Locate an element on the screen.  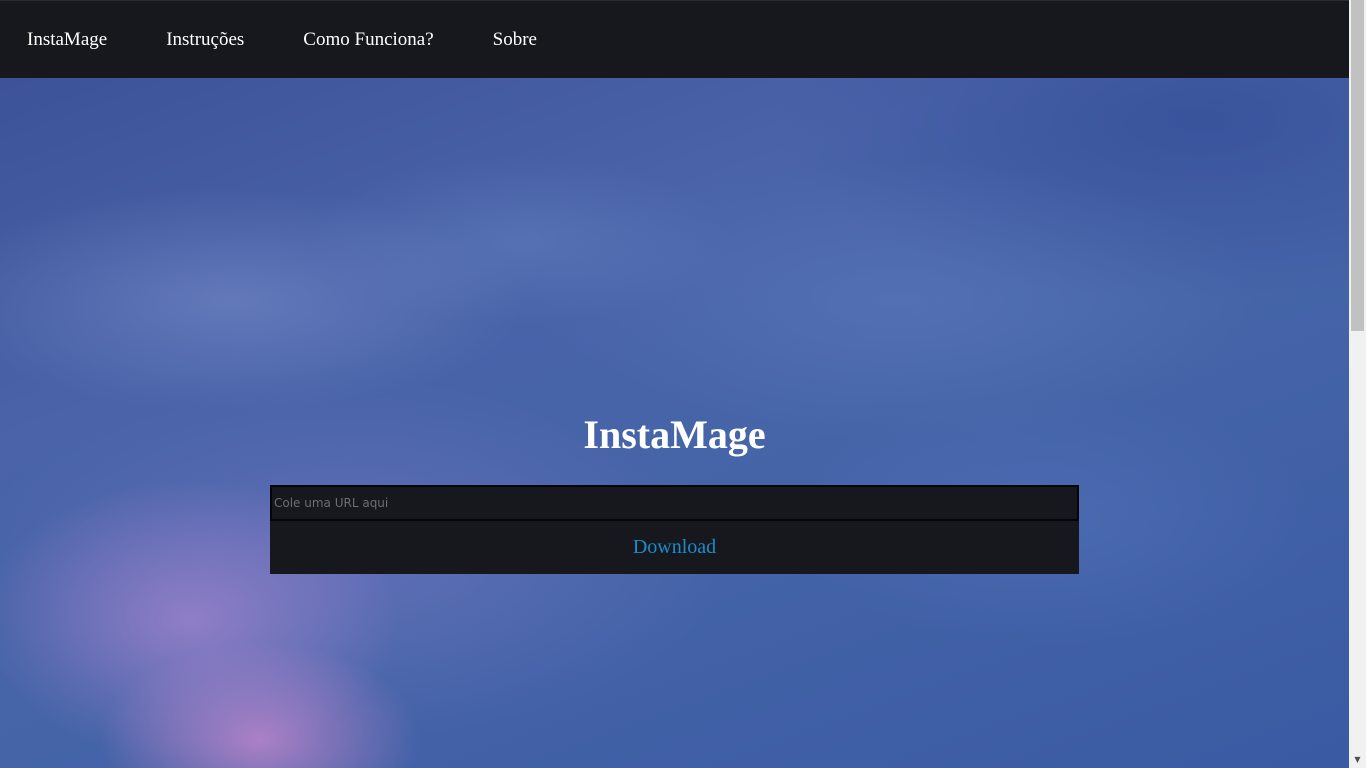
download-button: Download is located at coordinates (674, 547).